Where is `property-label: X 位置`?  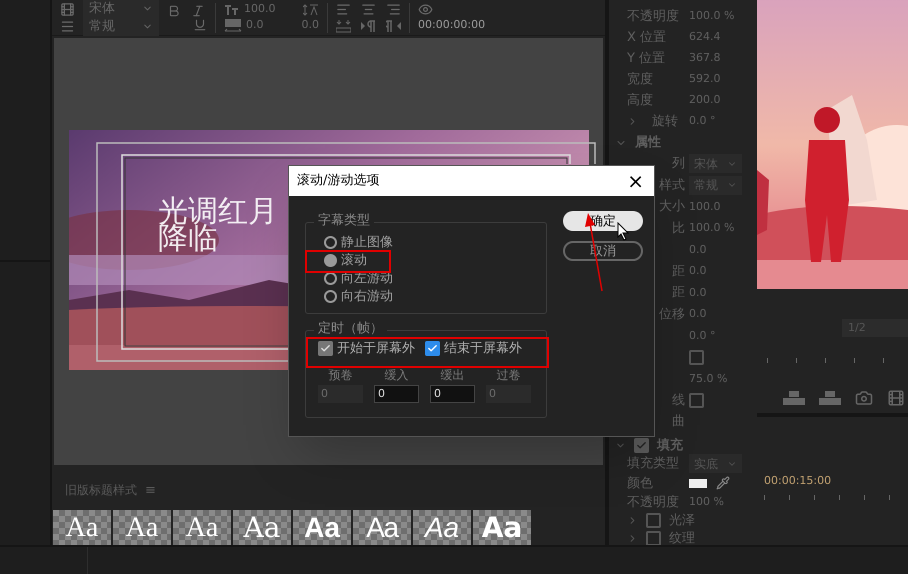 property-label: X 位置 is located at coordinates (646, 37).